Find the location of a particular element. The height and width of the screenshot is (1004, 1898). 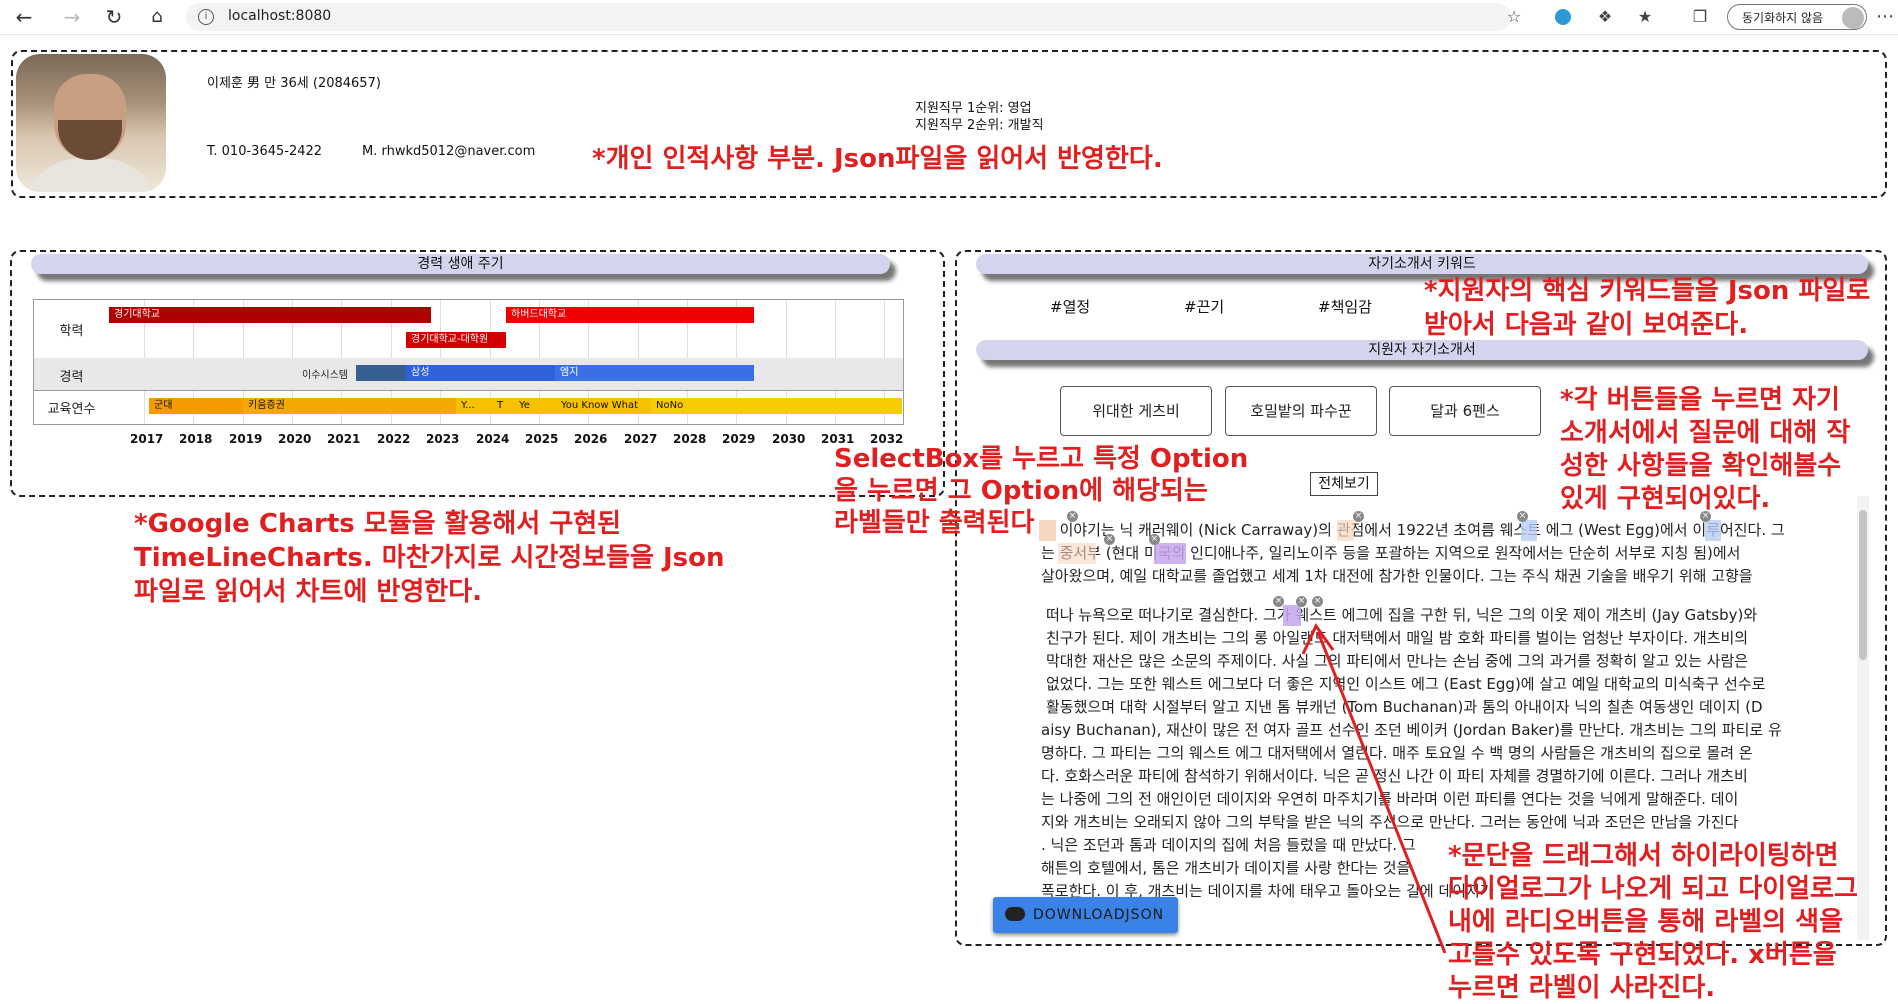

download-json-button: DOWNLOADJSON is located at coordinates (1085, 915).